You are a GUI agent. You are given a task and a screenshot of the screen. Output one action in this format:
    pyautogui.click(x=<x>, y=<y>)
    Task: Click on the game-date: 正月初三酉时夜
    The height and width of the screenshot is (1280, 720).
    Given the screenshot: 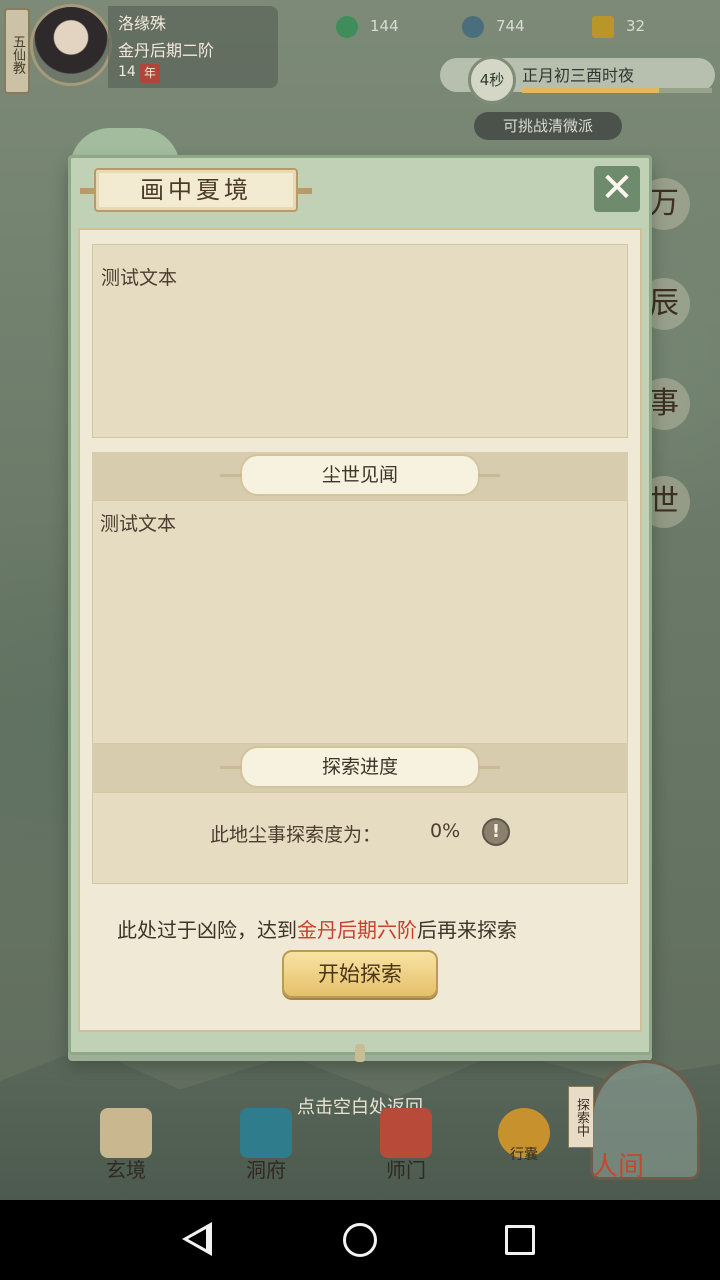 What is the action you would take?
    pyautogui.click(x=578, y=75)
    